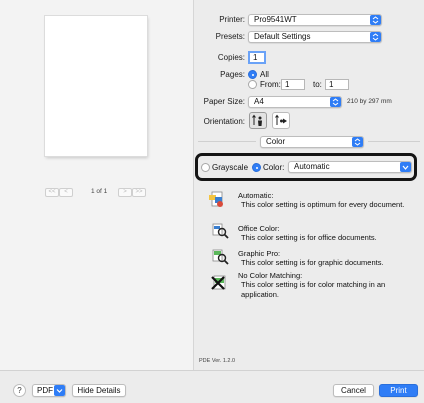 Image resolution: width=424 pixels, height=403 pixels. What do you see at coordinates (220, 257) in the screenshot?
I see `graphic-pro-icon` at bounding box center [220, 257].